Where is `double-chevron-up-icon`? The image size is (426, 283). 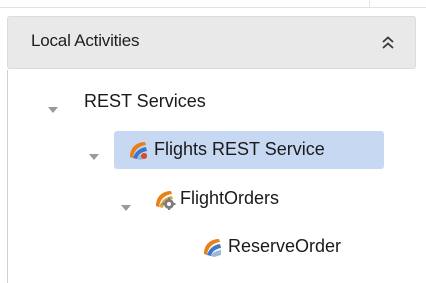
double-chevron-up-icon is located at coordinates (388, 43).